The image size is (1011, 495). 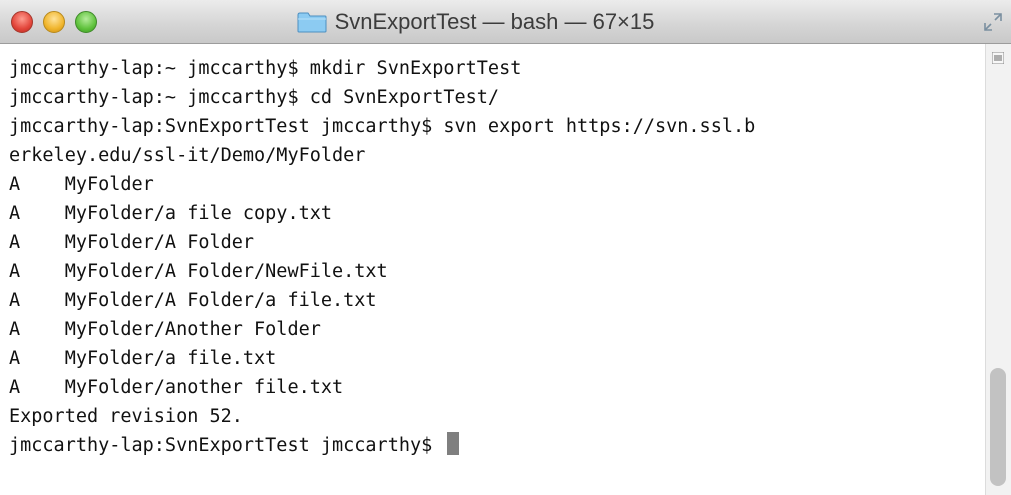 I want to click on text-cursor, so click(x=453, y=443).